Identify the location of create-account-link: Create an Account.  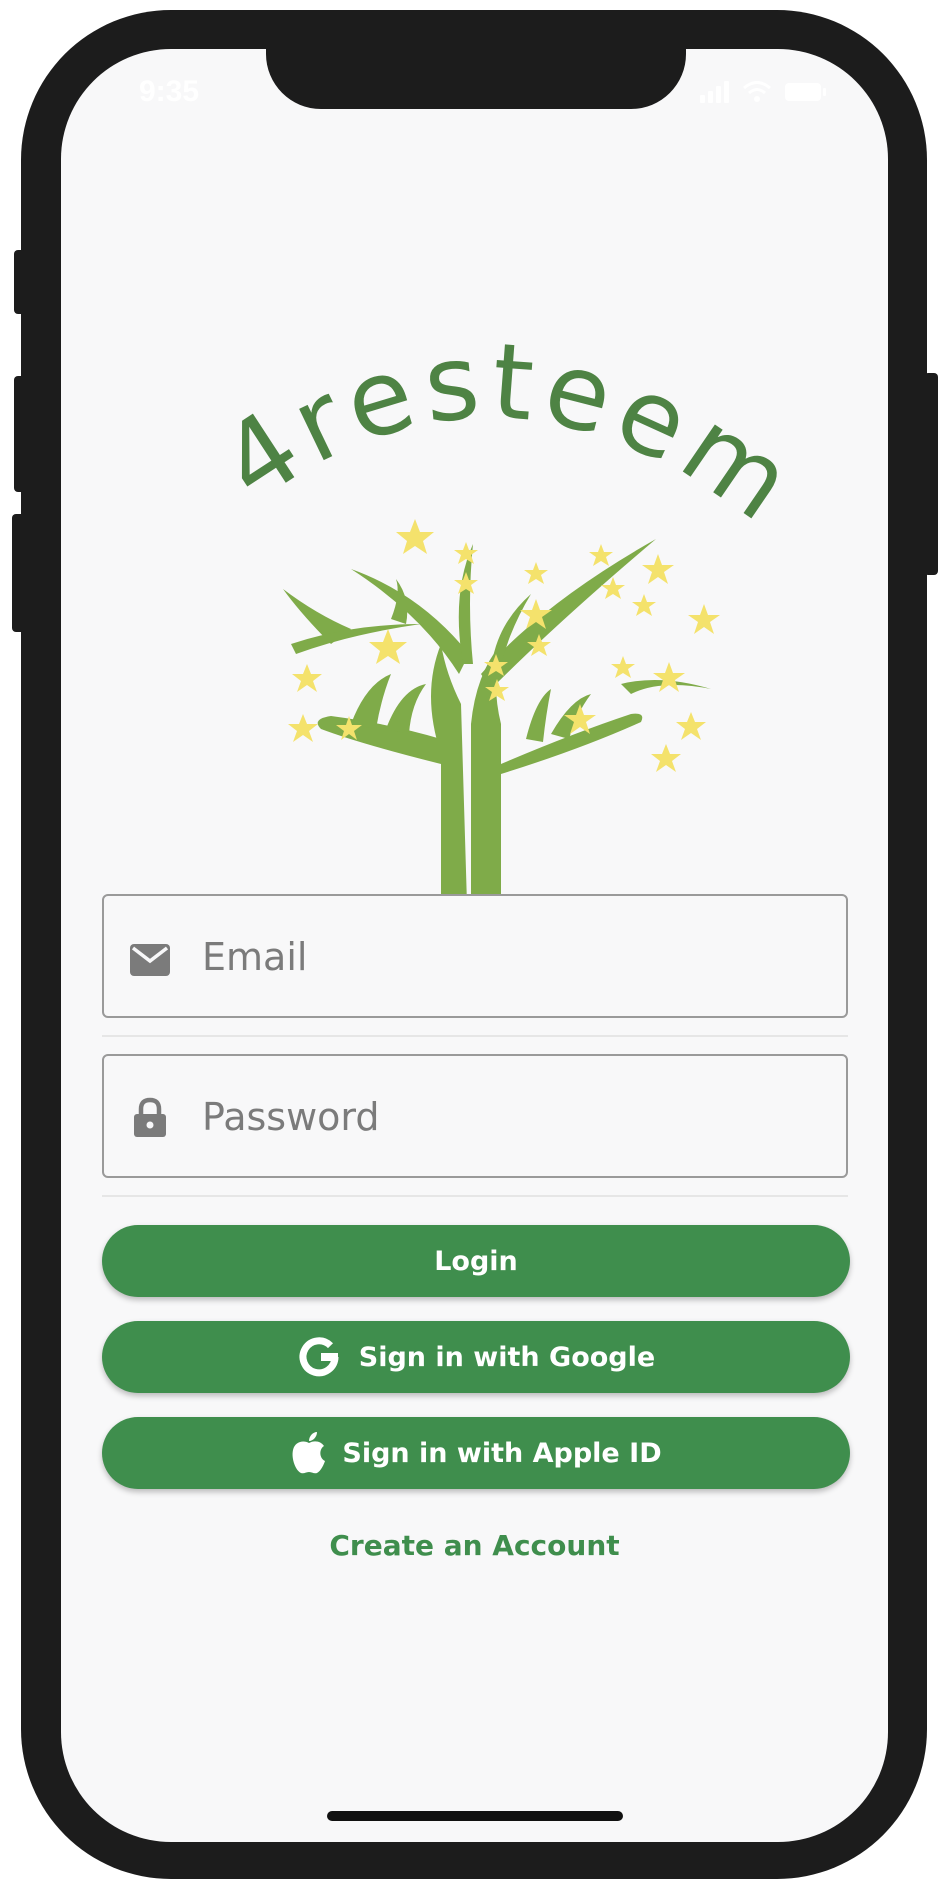
(474, 1545).